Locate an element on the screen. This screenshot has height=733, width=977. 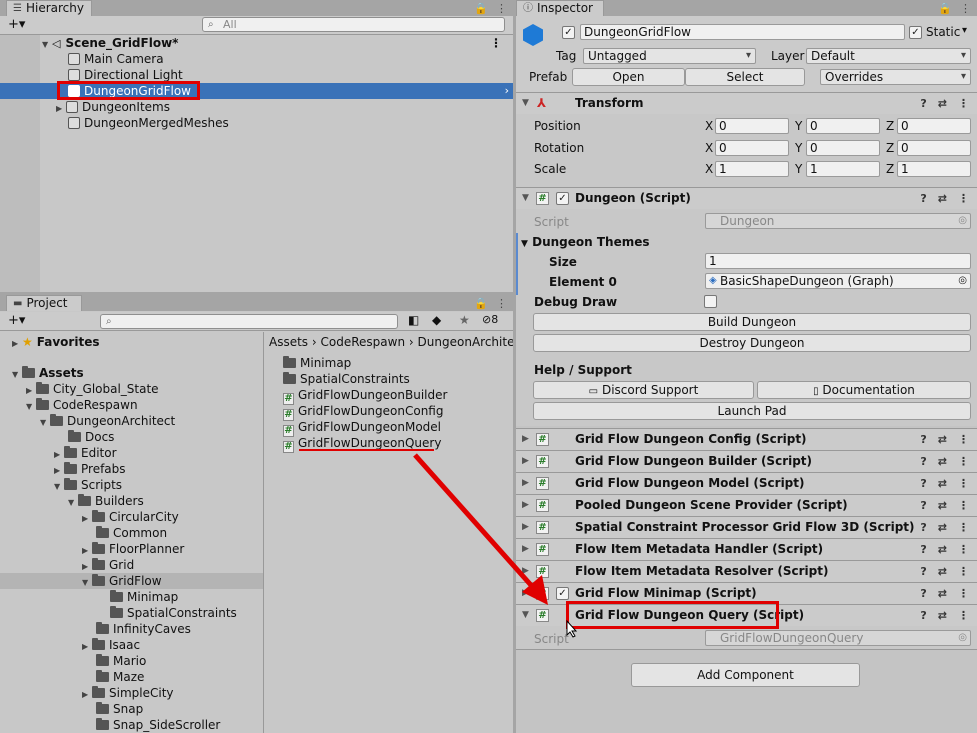
layer-dropdown: Default is located at coordinates (888, 56).